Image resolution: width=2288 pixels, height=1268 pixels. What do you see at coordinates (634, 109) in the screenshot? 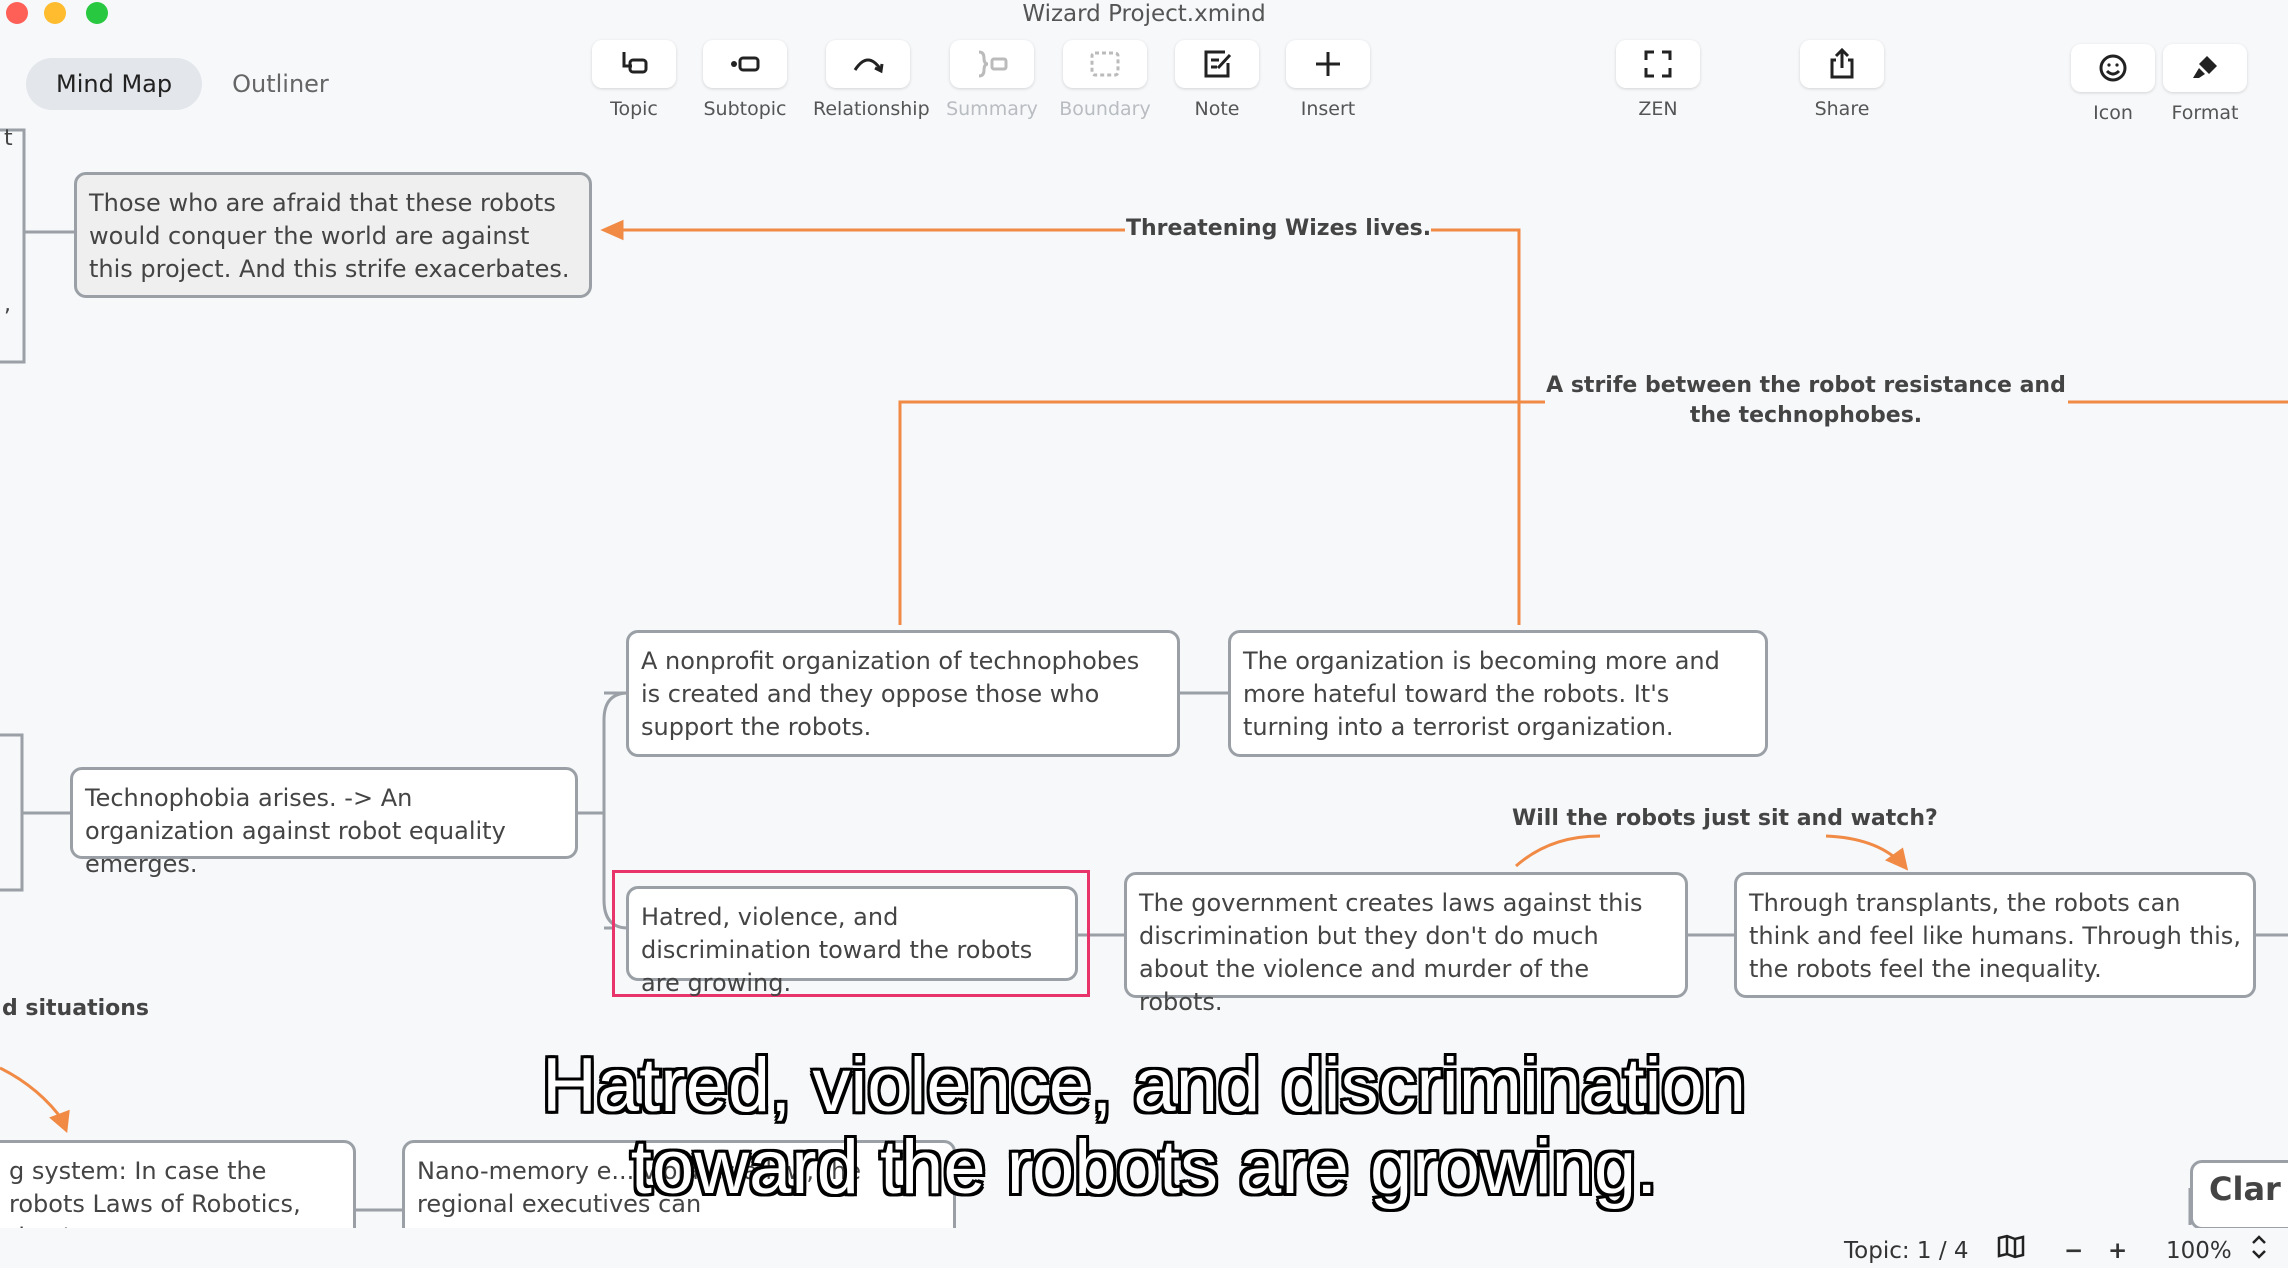
I see `topic-label: Topic` at bounding box center [634, 109].